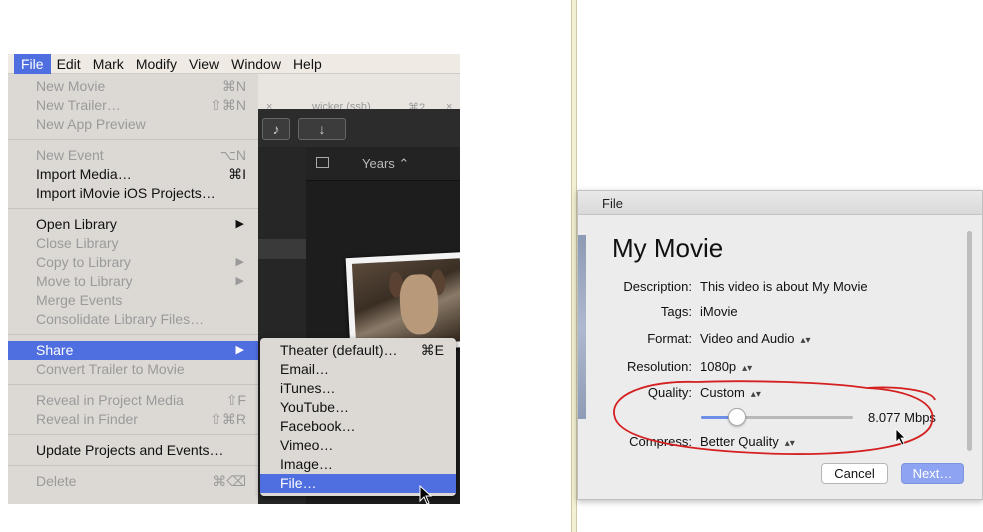 The height and width of the screenshot is (532, 983). What do you see at coordinates (737, 417) in the screenshot?
I see `bitrate-slider-knob` at bounding box center [737, 417].